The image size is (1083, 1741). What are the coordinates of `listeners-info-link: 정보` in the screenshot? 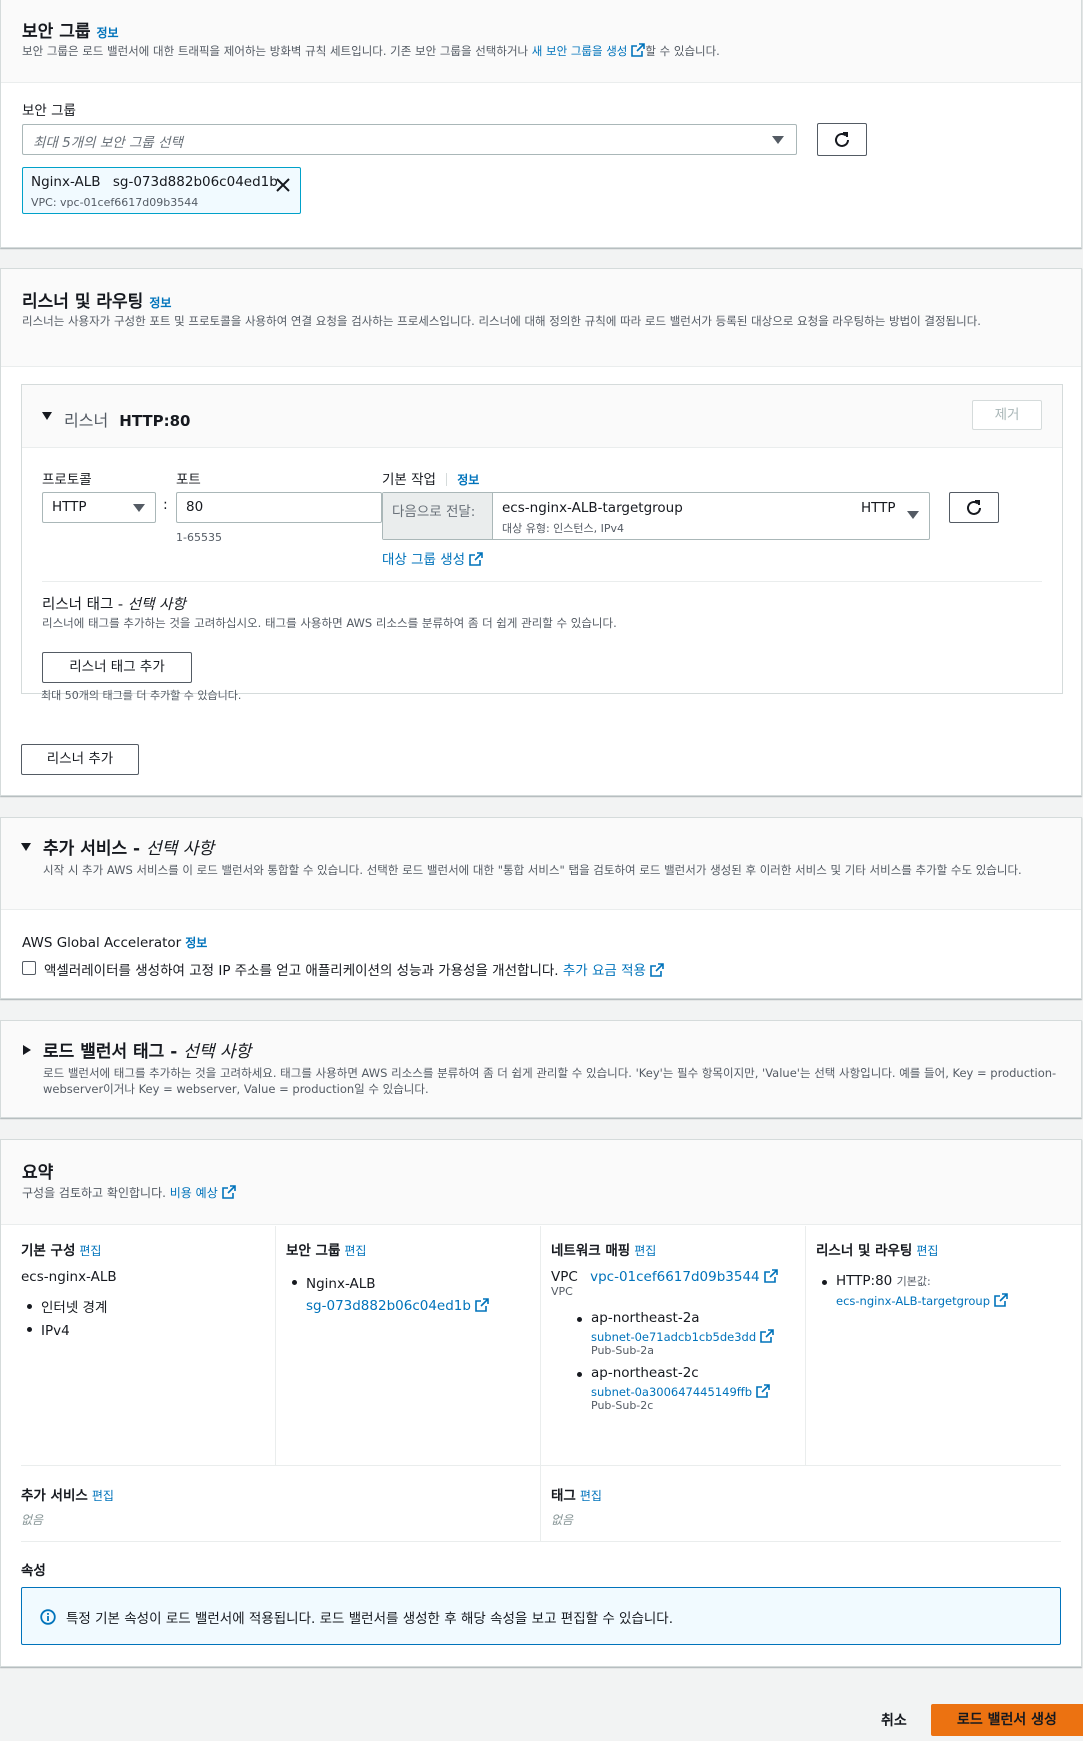 It's located at (160, 303).